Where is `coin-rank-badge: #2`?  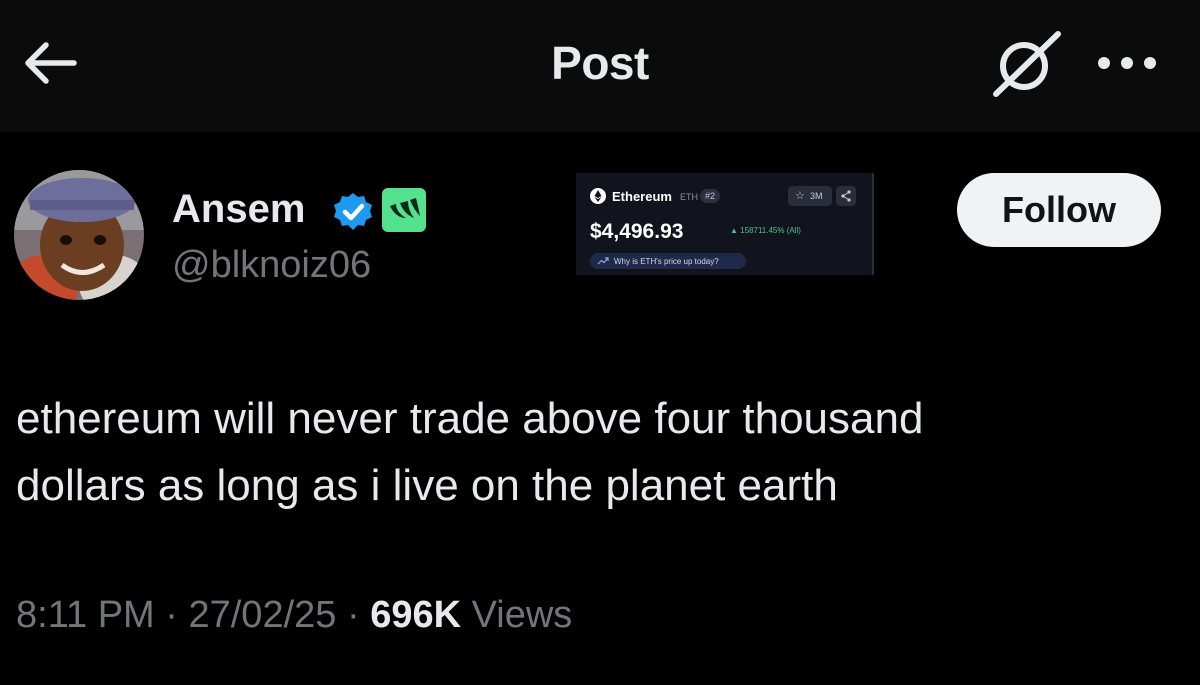 coin-rank-badge: #2 is located at coordinates (710, 196).